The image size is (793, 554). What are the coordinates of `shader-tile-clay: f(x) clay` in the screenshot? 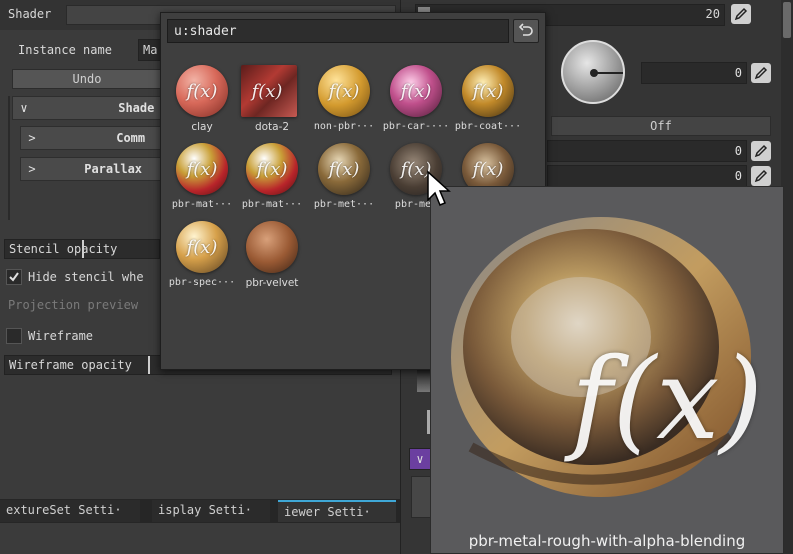 It's located at (200, 102).